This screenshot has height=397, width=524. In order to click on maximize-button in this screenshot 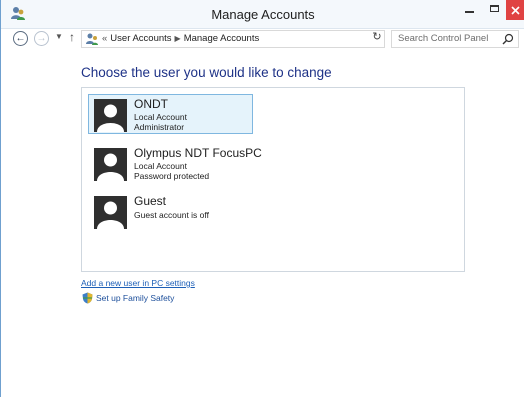, I will do `click(494, 10)`.